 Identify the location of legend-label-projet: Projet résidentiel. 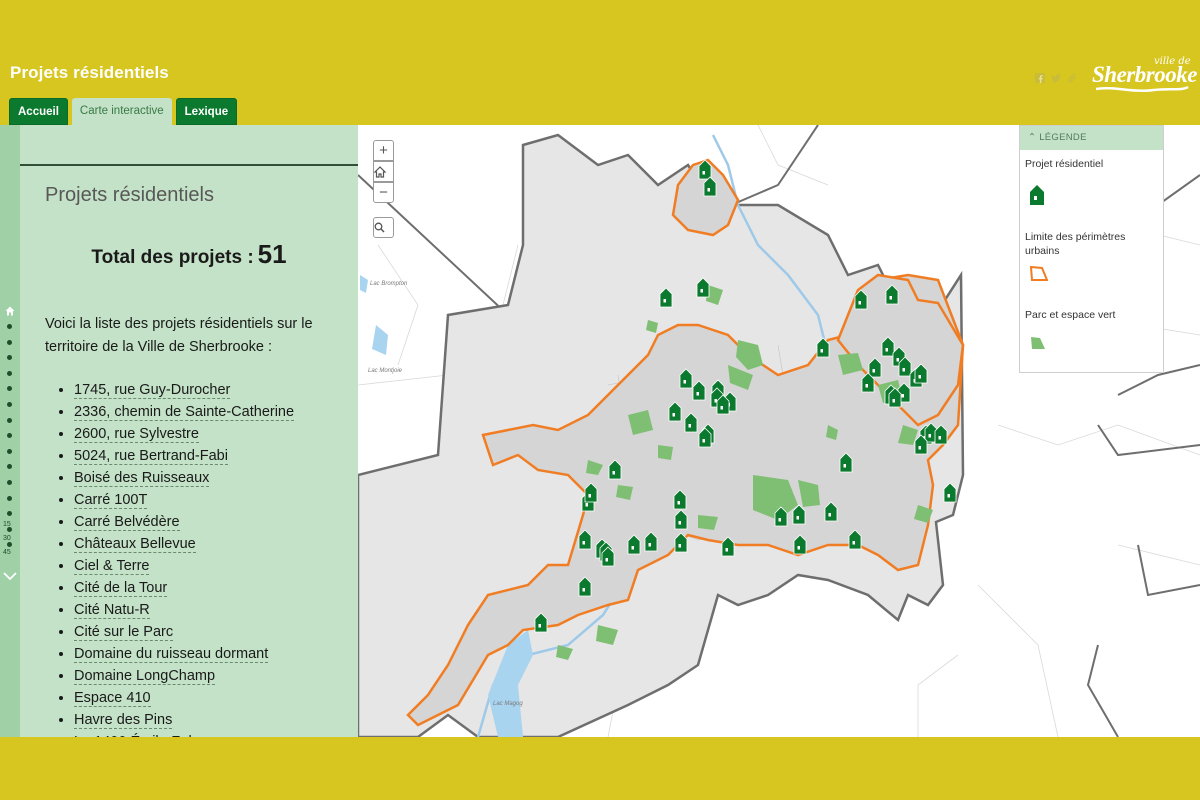
(1064, 164).